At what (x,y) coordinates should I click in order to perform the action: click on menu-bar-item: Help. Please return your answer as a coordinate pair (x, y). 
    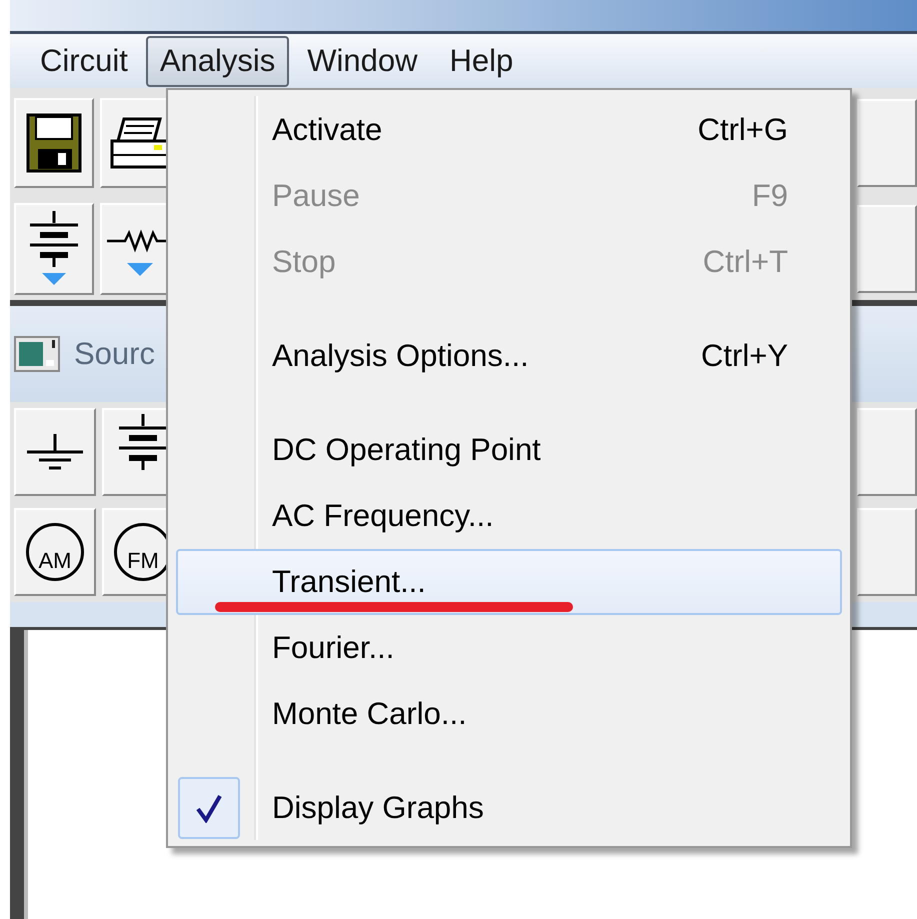
    Looking at the image, I should click on (482, 61).